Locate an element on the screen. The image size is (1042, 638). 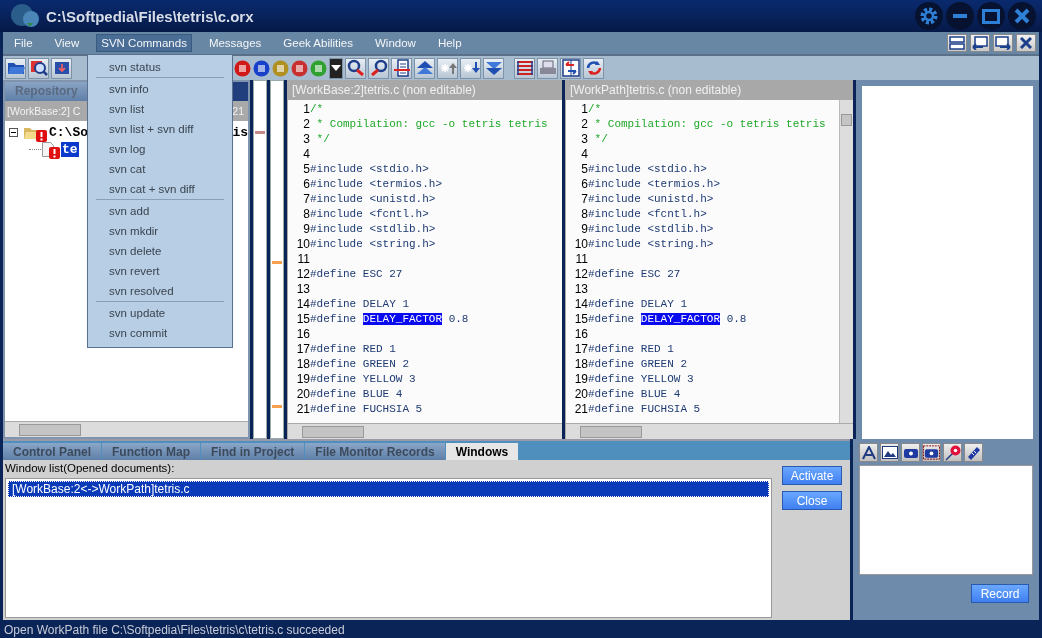
bandage-icon is located at coordinates (973, 452).